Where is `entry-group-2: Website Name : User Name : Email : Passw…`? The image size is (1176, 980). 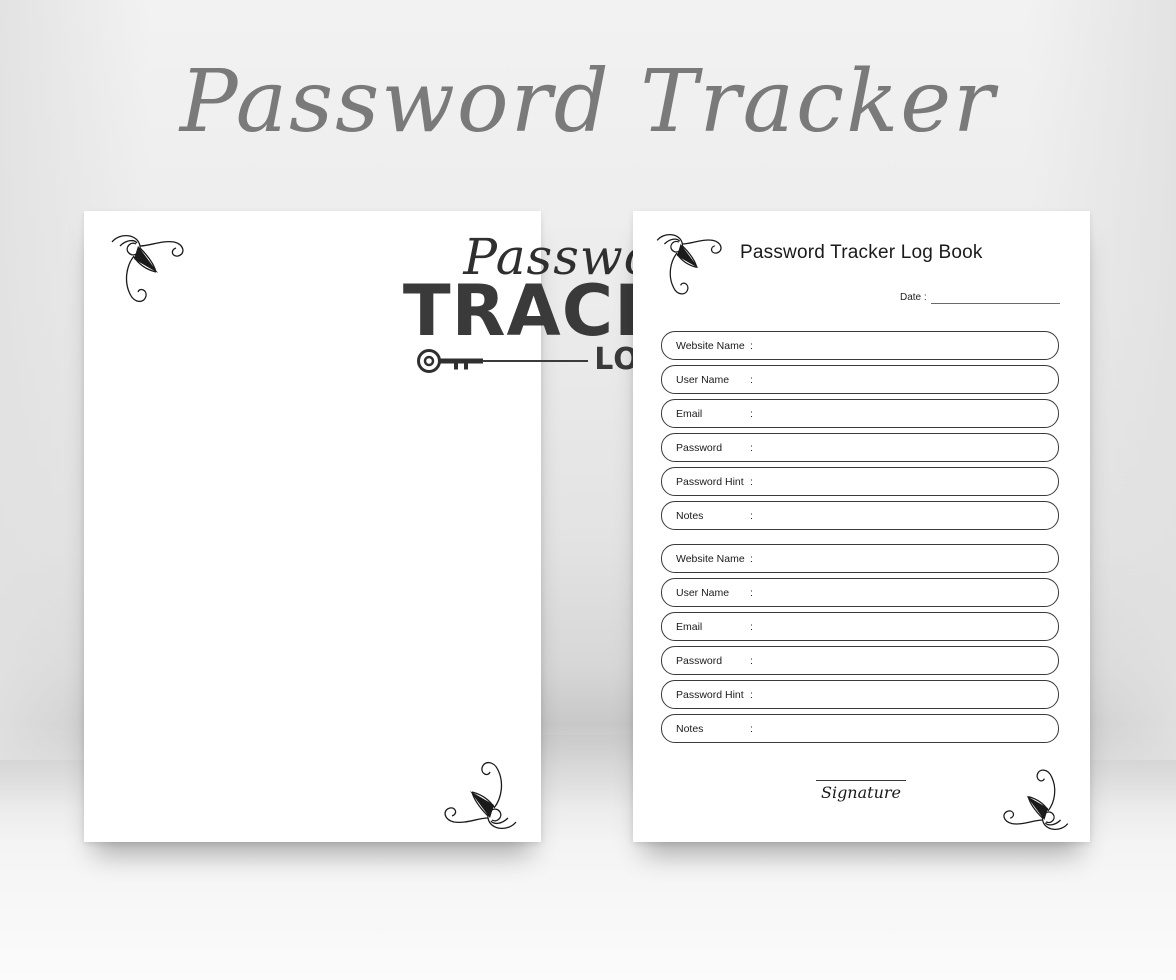
entry-group-2: Website Name : User Name : Email : Passw… is located at coordinates (860, 643).